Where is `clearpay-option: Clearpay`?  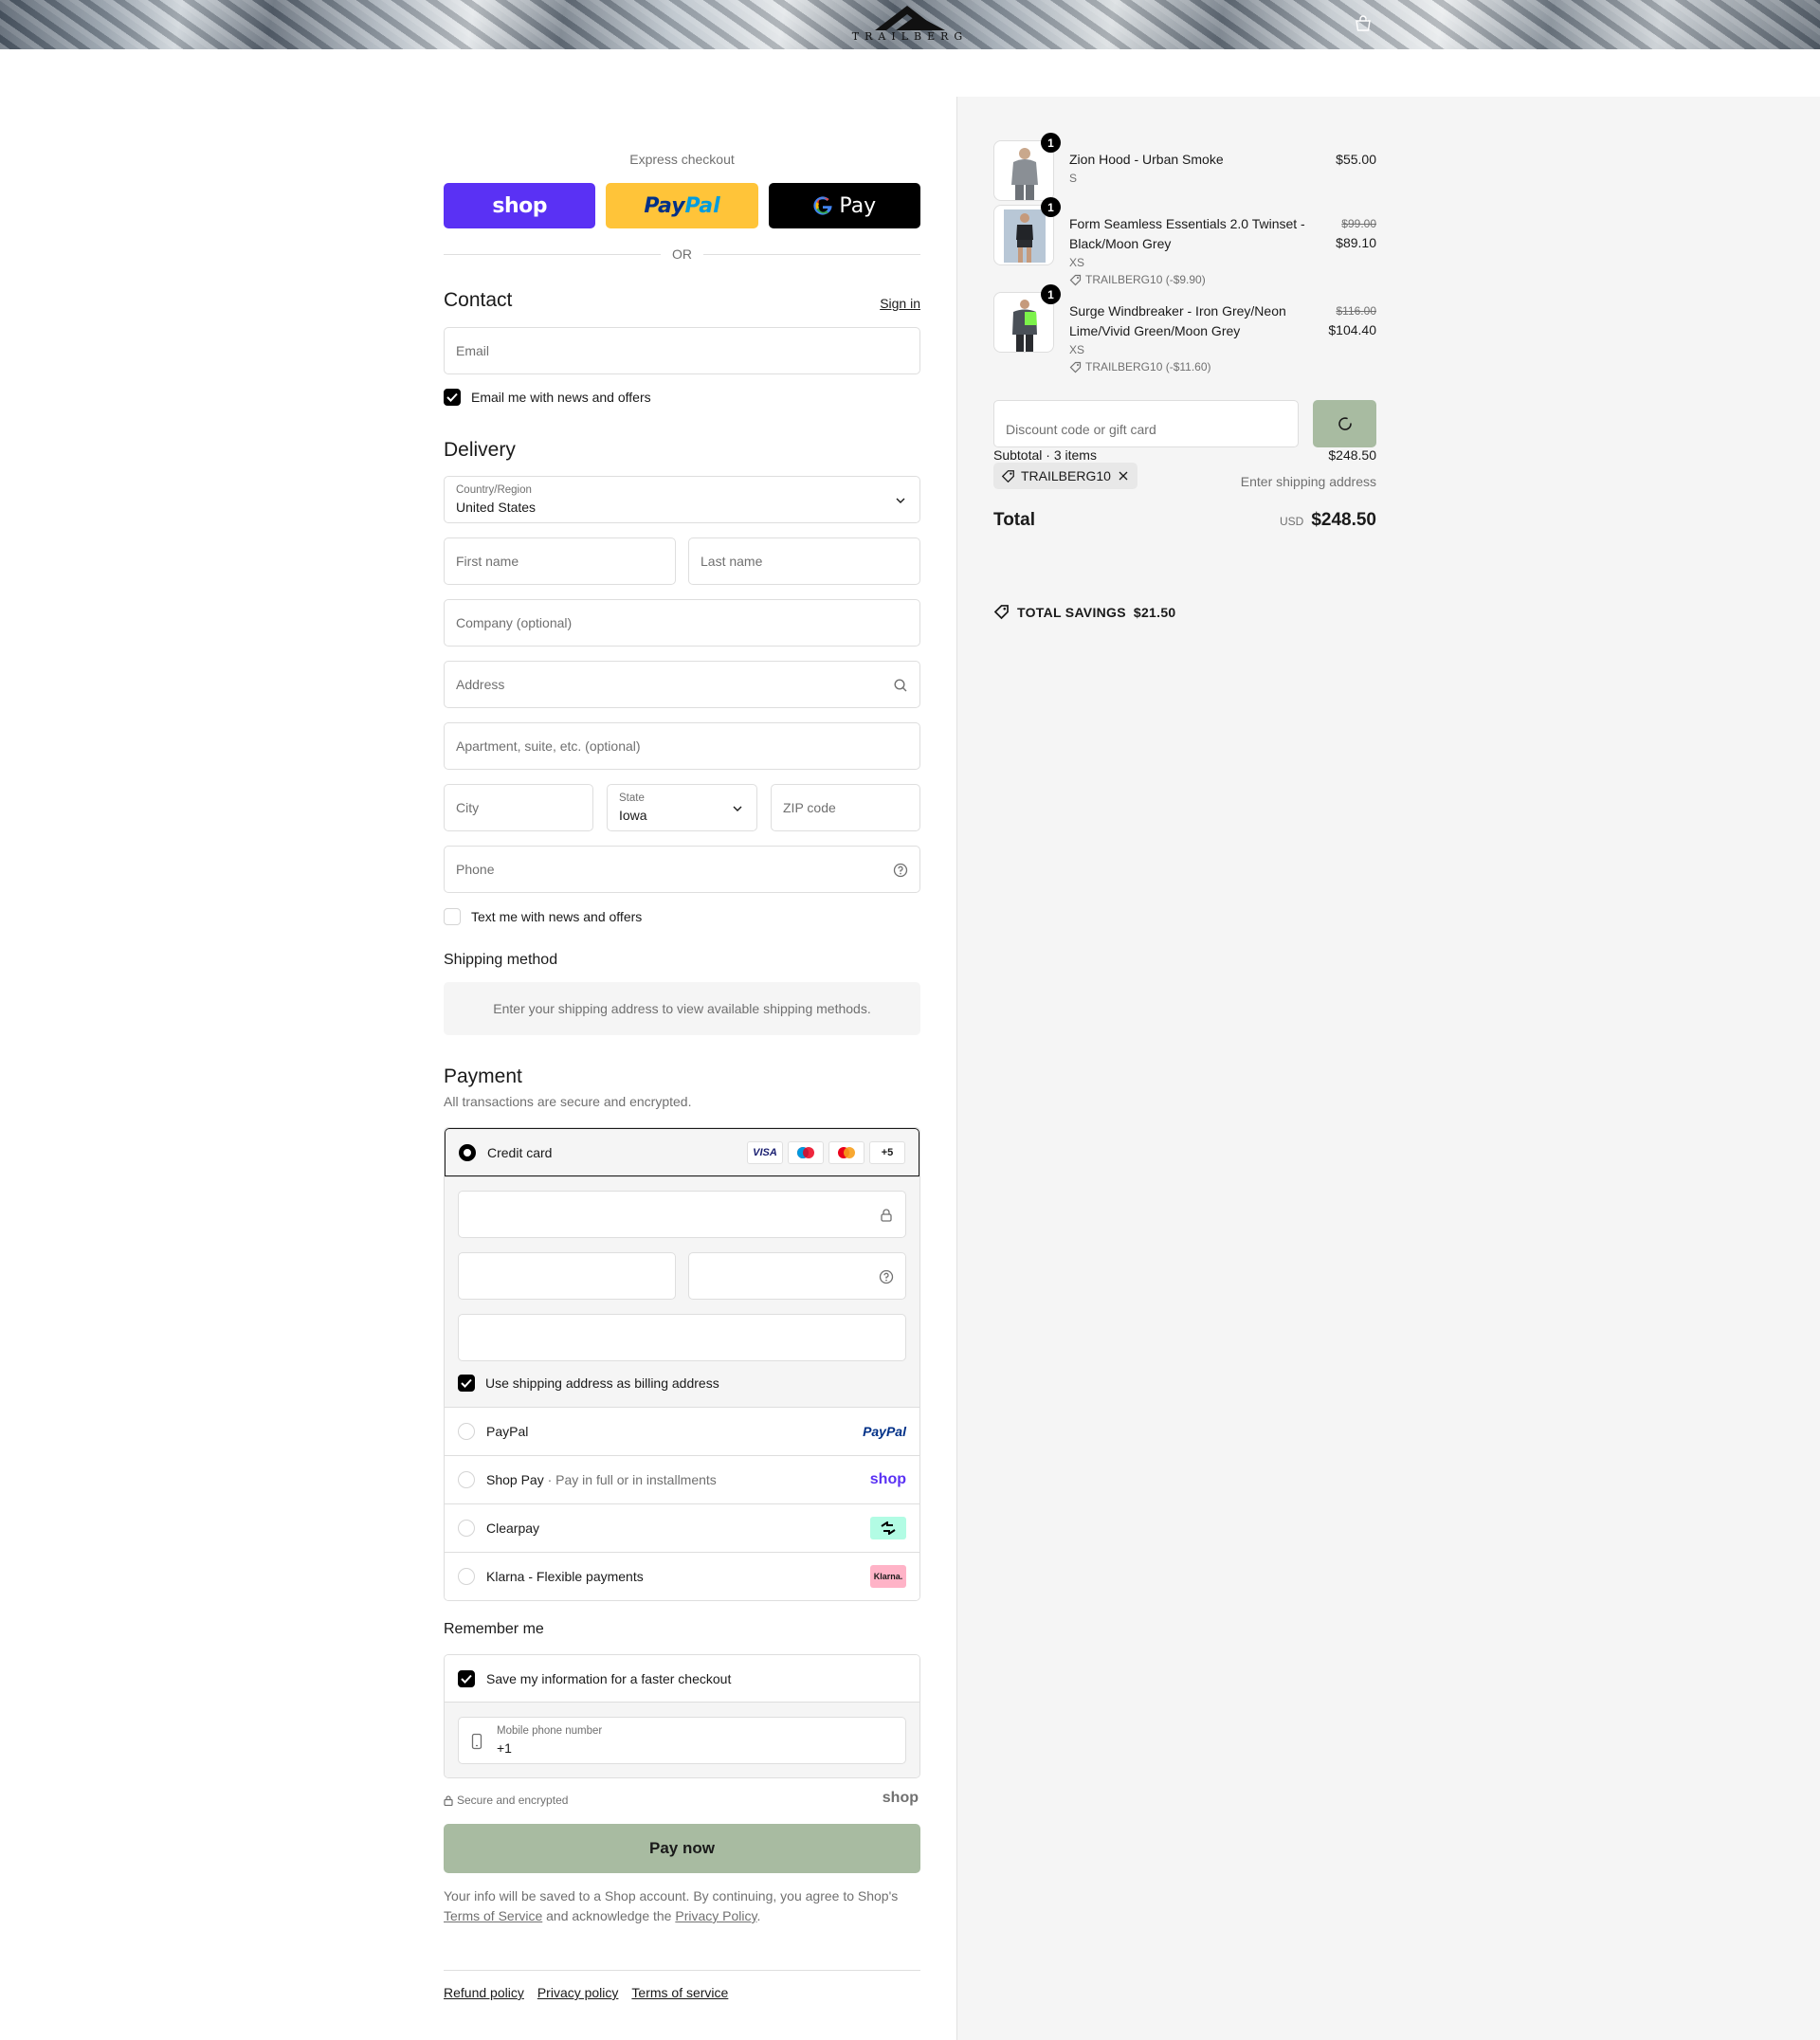 clearpay-option: Clearpay is located at coordinates (682, 1528).